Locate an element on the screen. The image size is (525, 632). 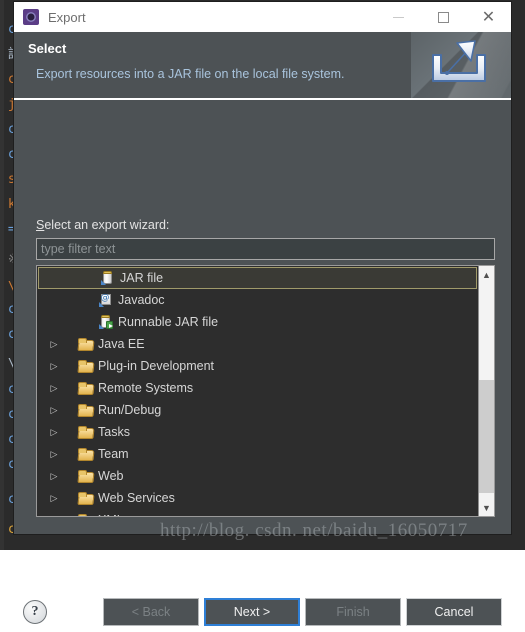
tree-item-label: Web Services is located at coordinates (135, 498).